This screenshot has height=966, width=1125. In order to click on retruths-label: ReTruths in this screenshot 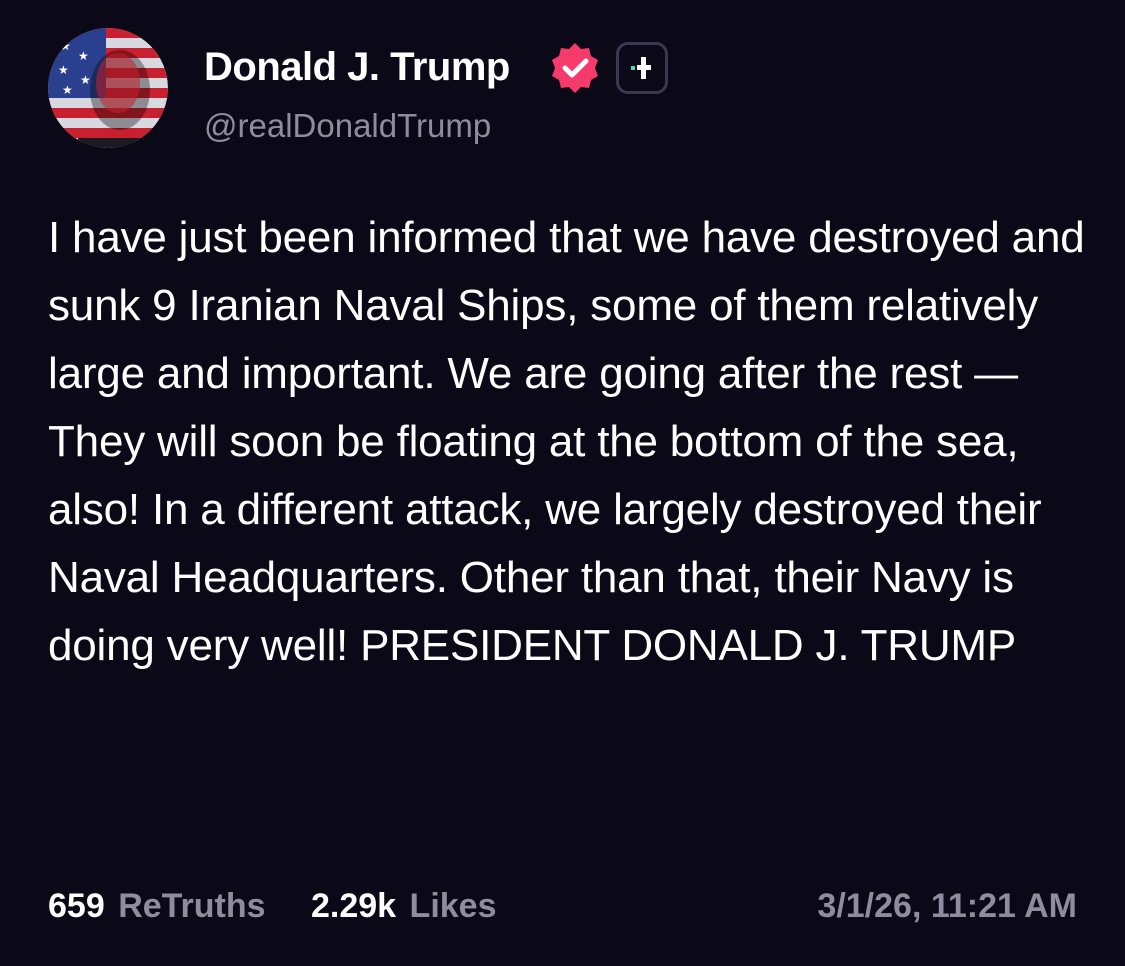, I will do `click(192, 906)`.